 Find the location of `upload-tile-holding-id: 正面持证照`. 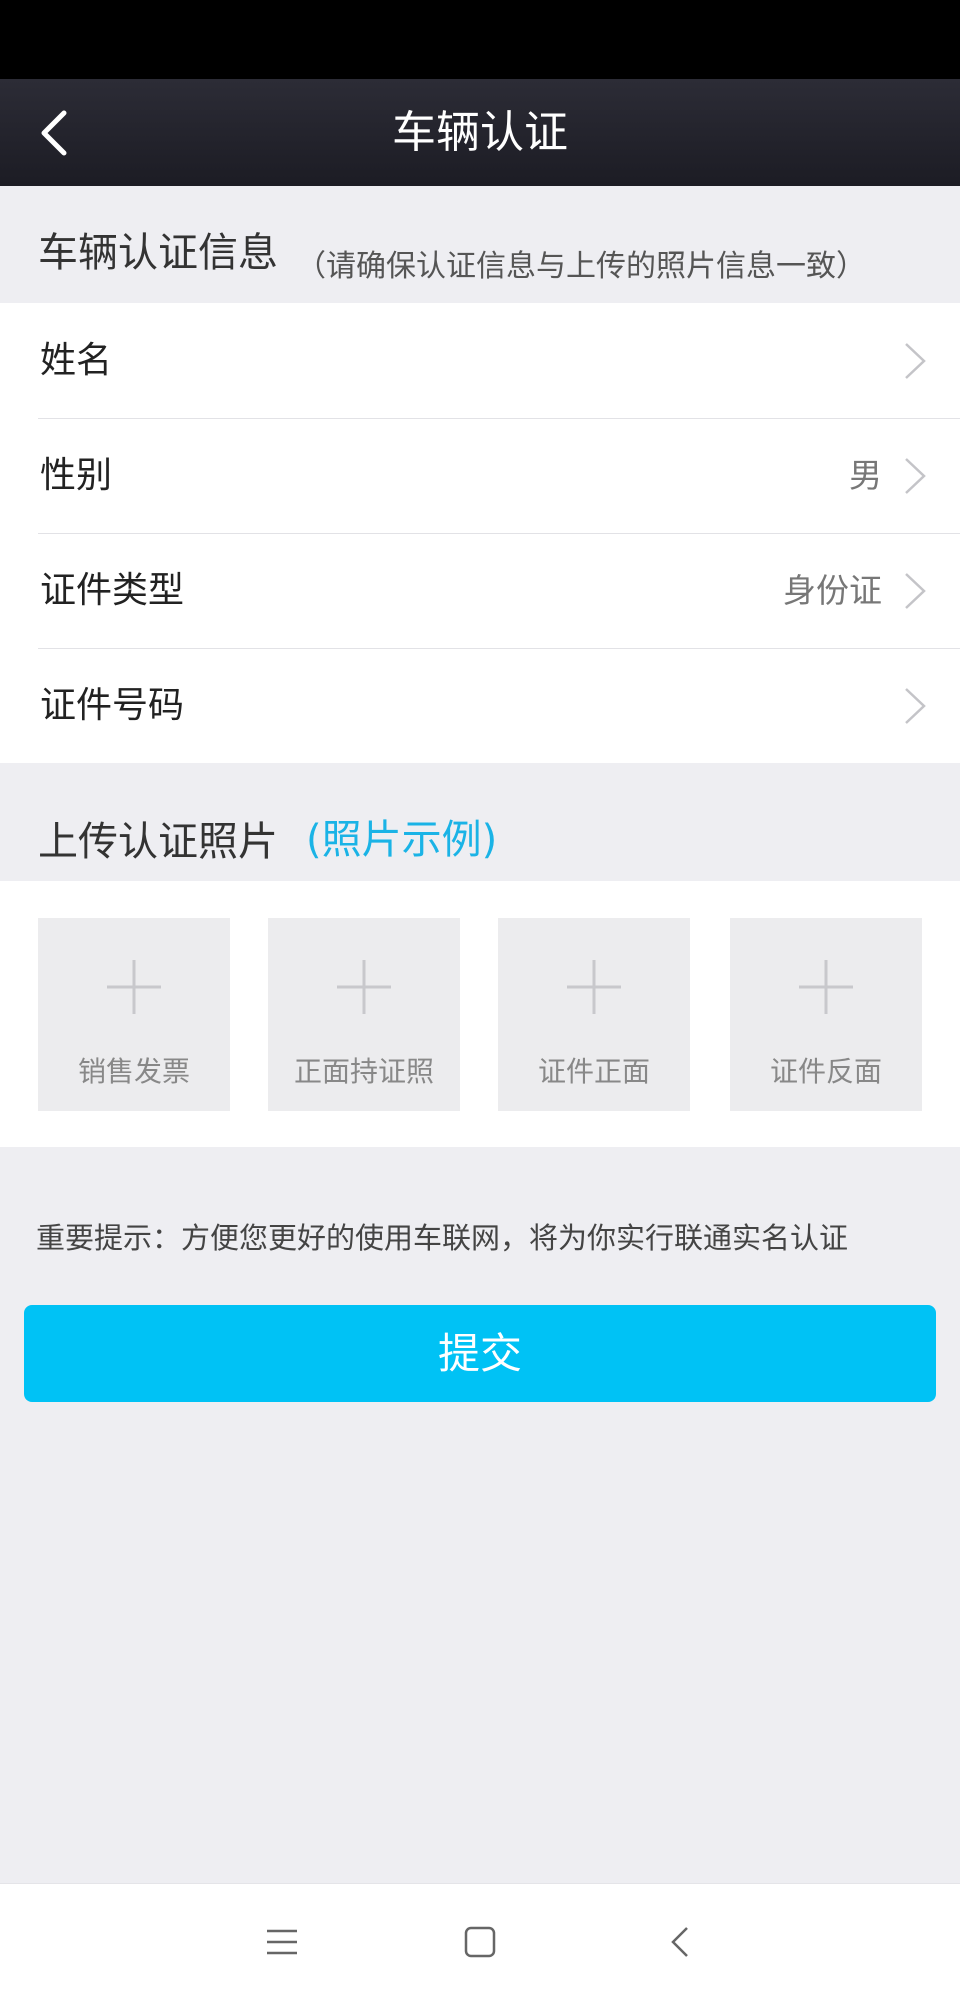

upload-tile-holding-id: 正面持证照 is located at coordinates (364, 1014).